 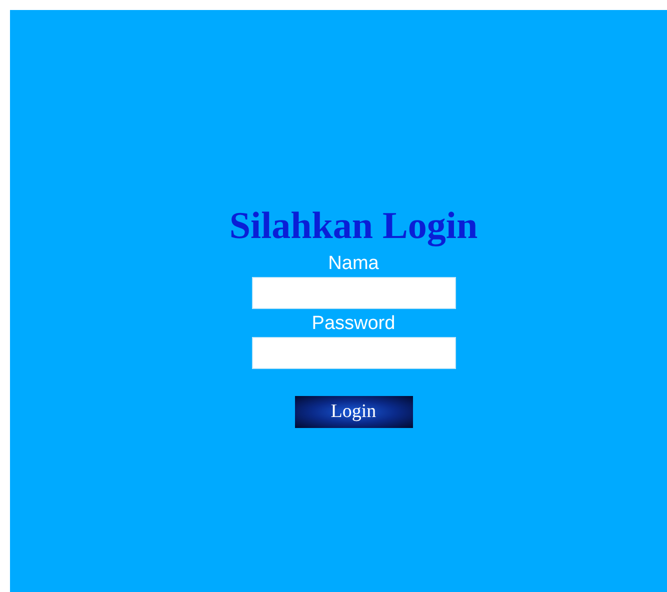 I want to click on field-label: Nama, so click(x=353, y=264).